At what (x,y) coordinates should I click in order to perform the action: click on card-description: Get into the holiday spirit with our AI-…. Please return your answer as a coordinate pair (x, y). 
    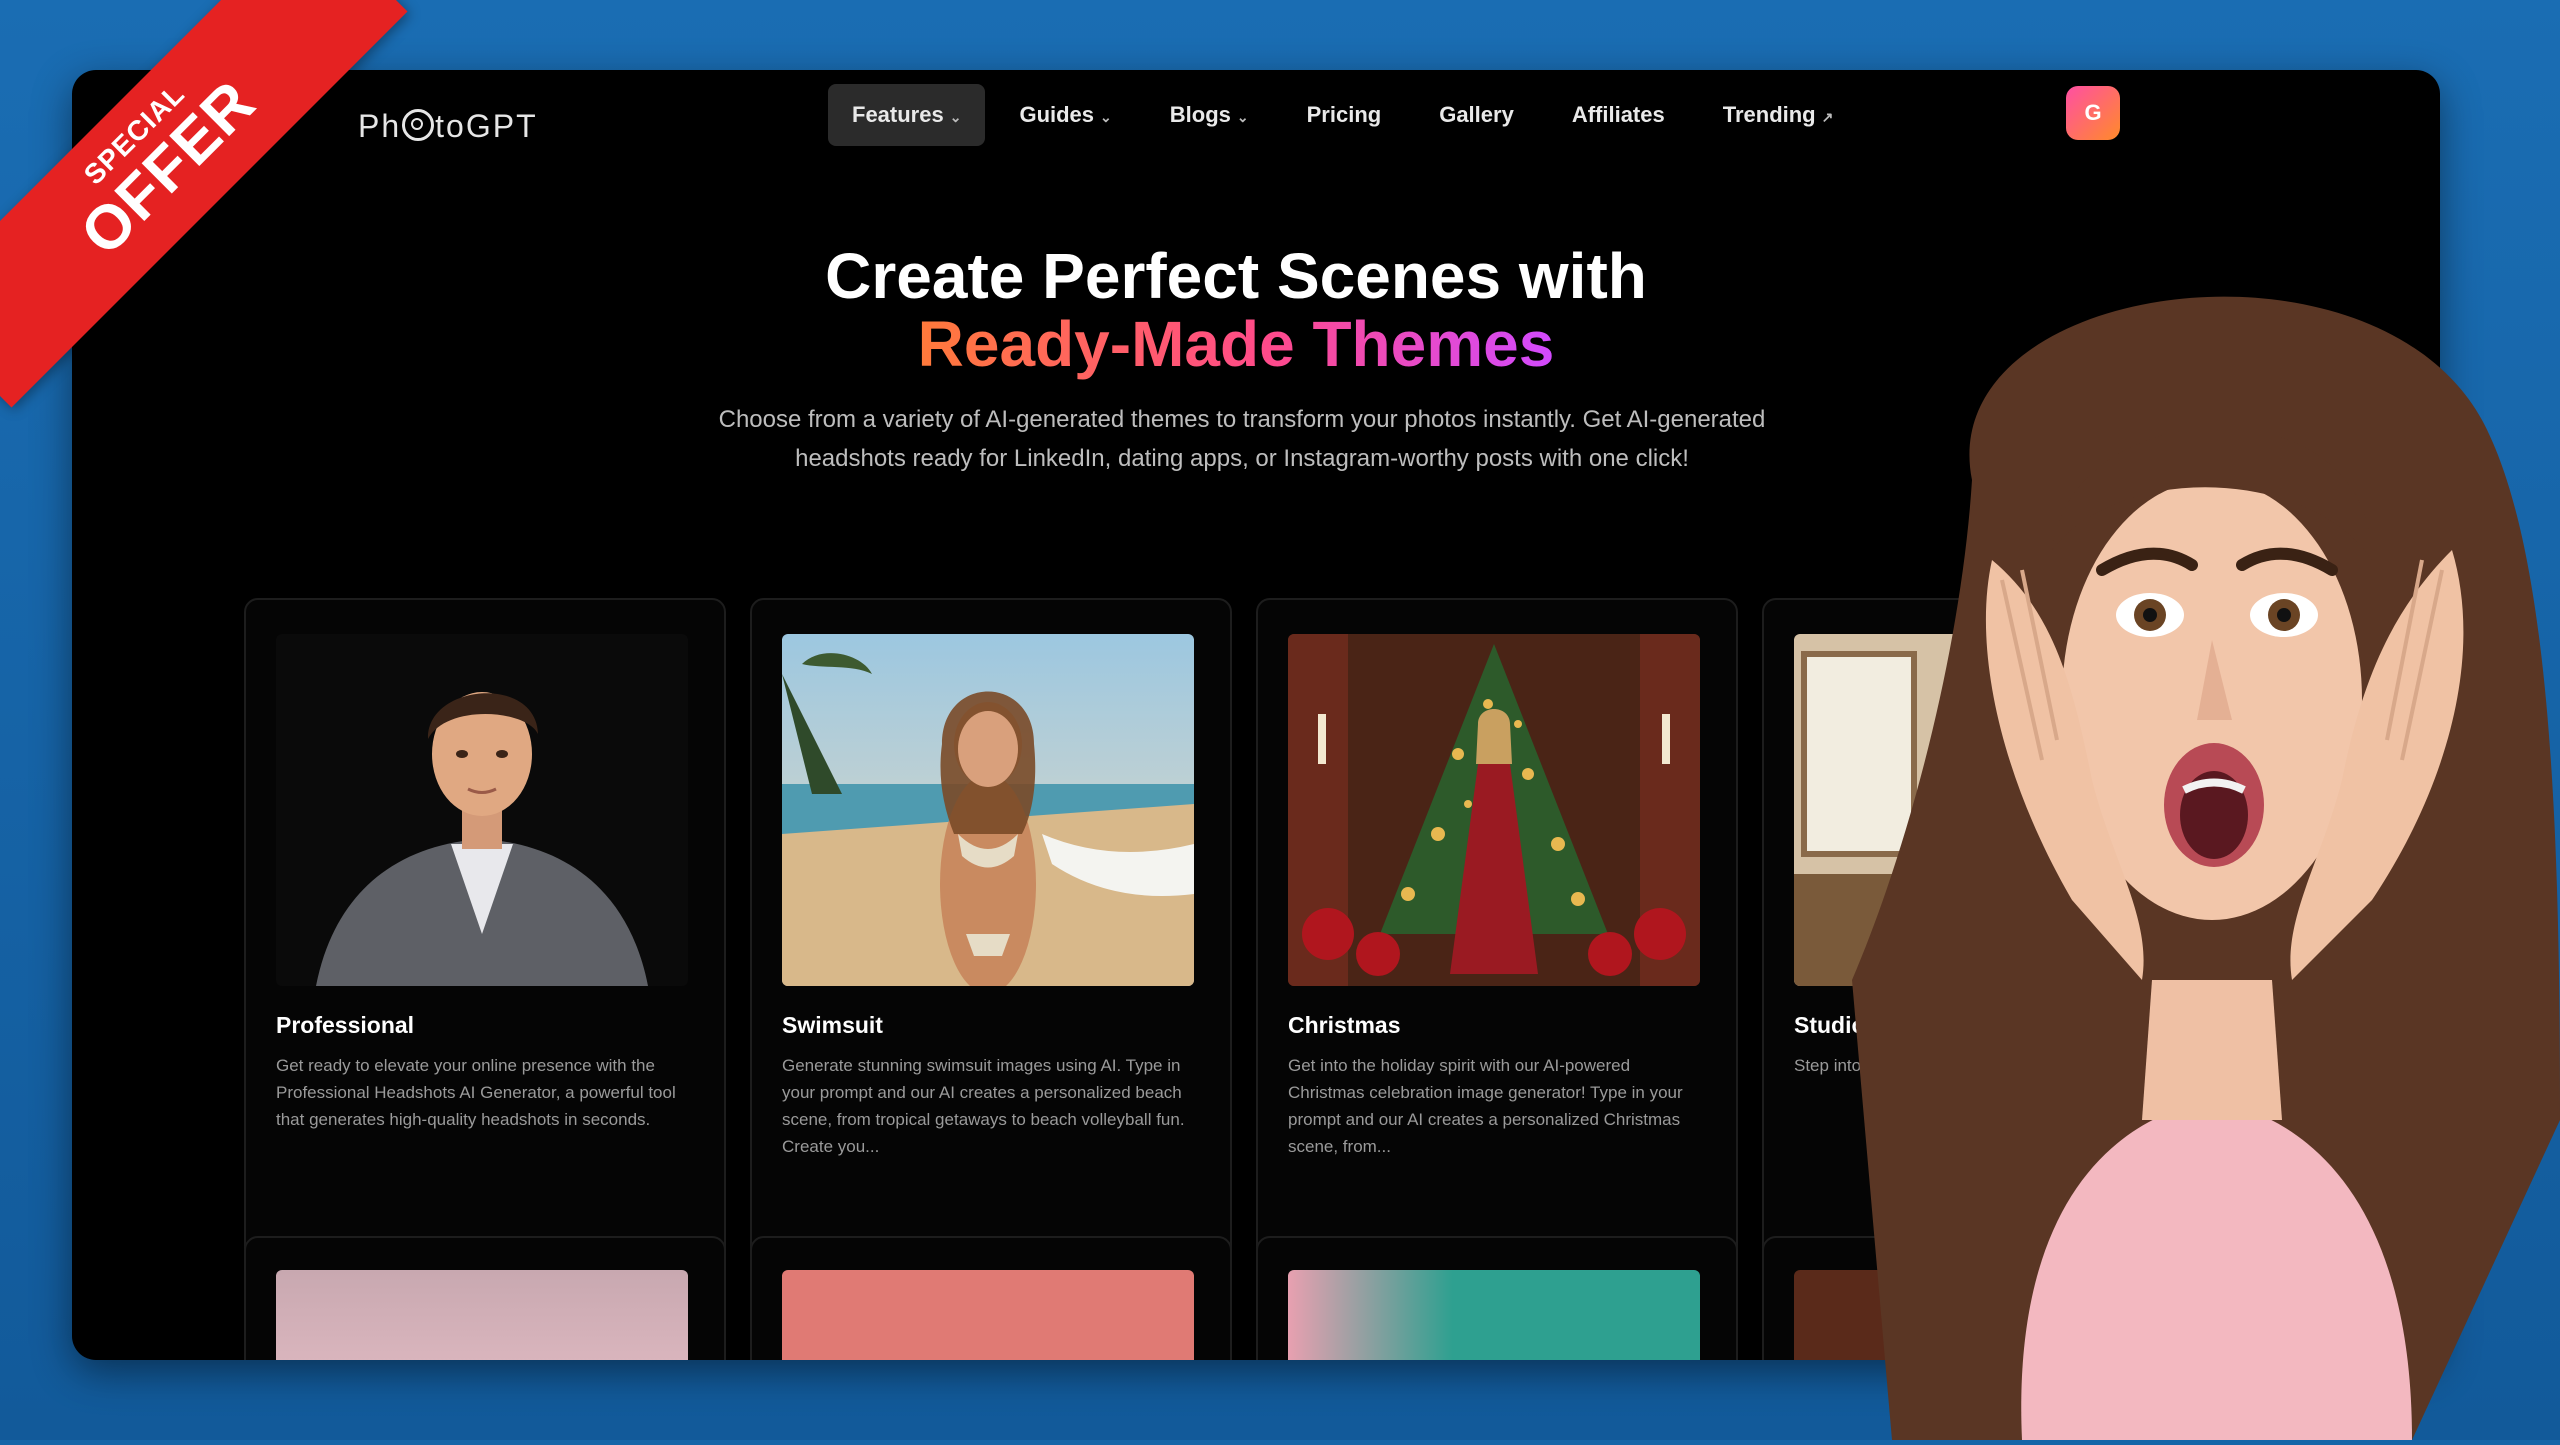
    Looking at the image, I should click on (1485, 1106).